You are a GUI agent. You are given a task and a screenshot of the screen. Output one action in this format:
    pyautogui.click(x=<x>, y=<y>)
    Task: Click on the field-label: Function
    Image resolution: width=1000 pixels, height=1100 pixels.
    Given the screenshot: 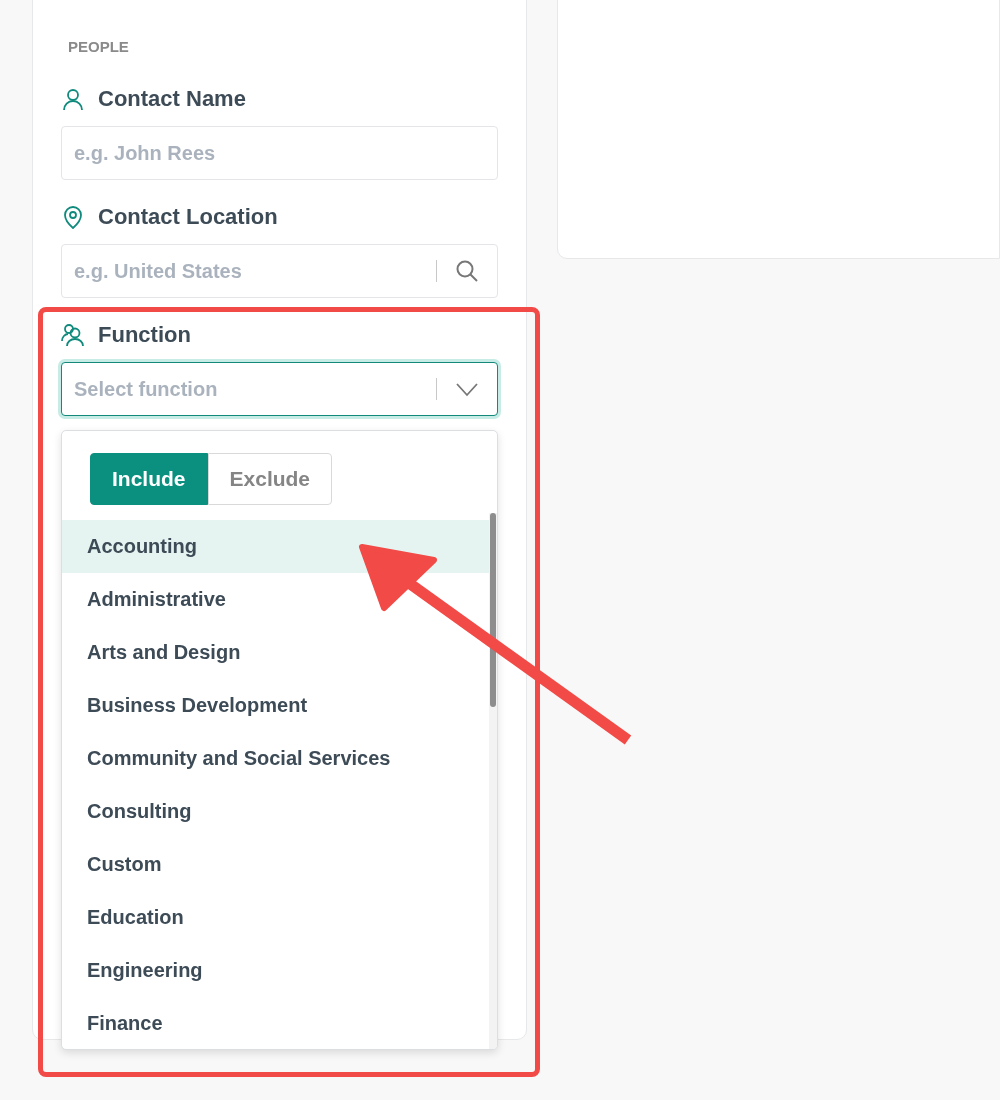 What is the action you would take?
    pyautogui.click(x=144, y=335)
    